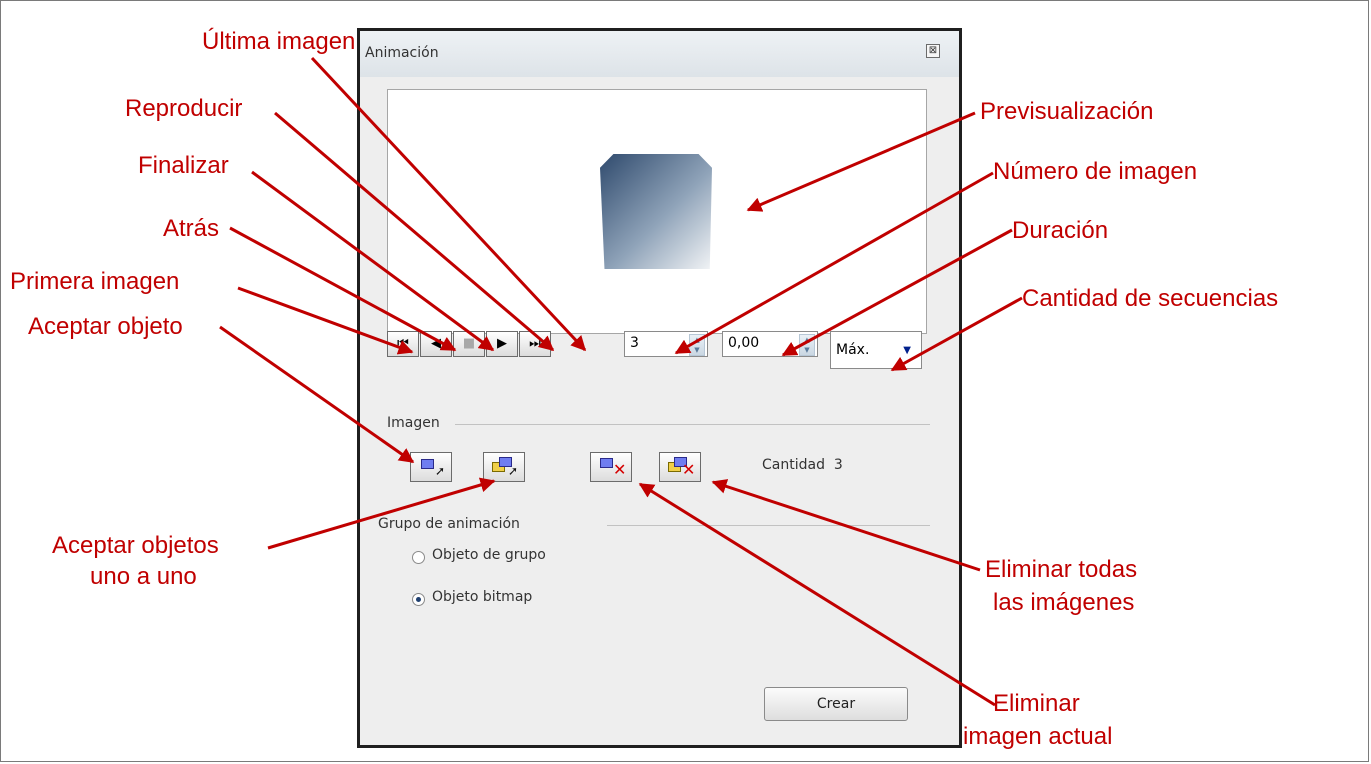 The width and height of the screenshot is (1371, 764). What do you see at coordinates (1150, 298) in the screenshot?
I see `callout-loop-count: Cantidad de secuencias` at bounding box center [1150, 298].